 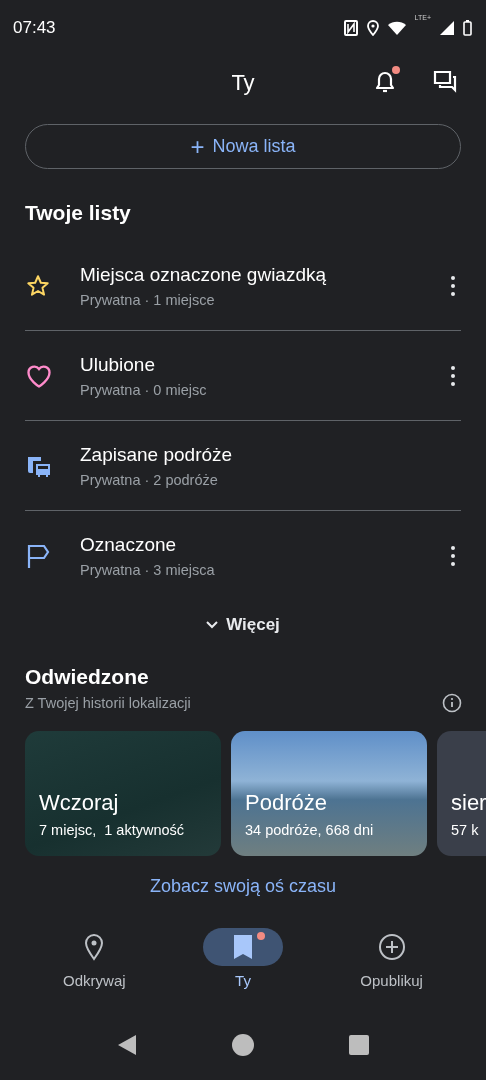 I want to click on battery-icon, so click(x=467, y=28).